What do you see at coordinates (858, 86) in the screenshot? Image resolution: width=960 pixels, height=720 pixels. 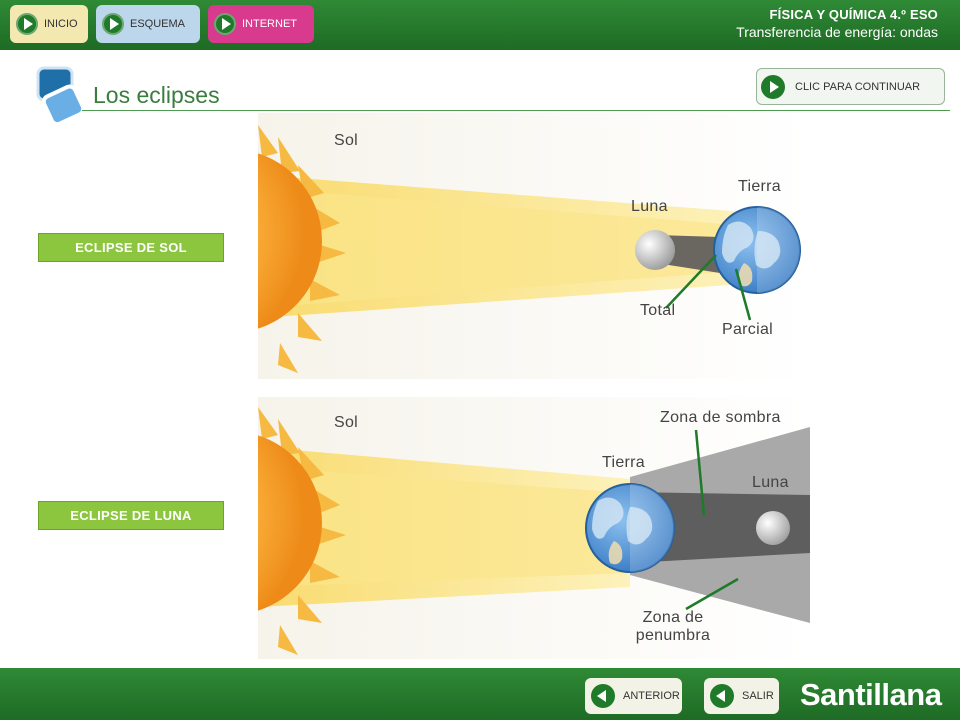 I see `continue-label: CLIC PARA CONTINUAR` at bounding box center [858, 86].